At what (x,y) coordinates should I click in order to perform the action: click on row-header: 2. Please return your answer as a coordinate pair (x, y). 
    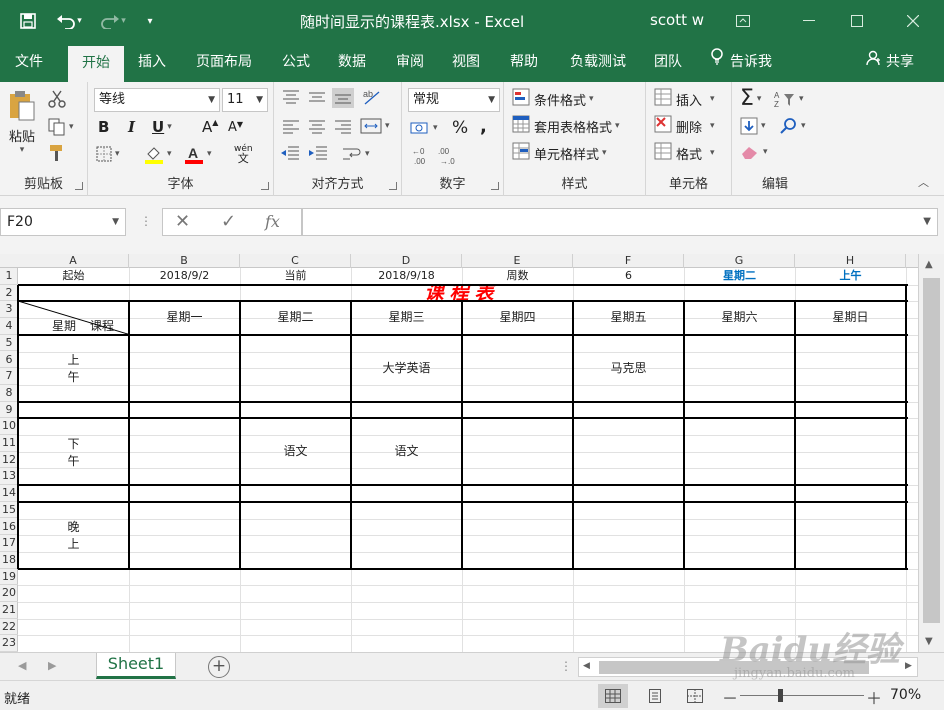
    Looking at the image, I should click on (9, 293).